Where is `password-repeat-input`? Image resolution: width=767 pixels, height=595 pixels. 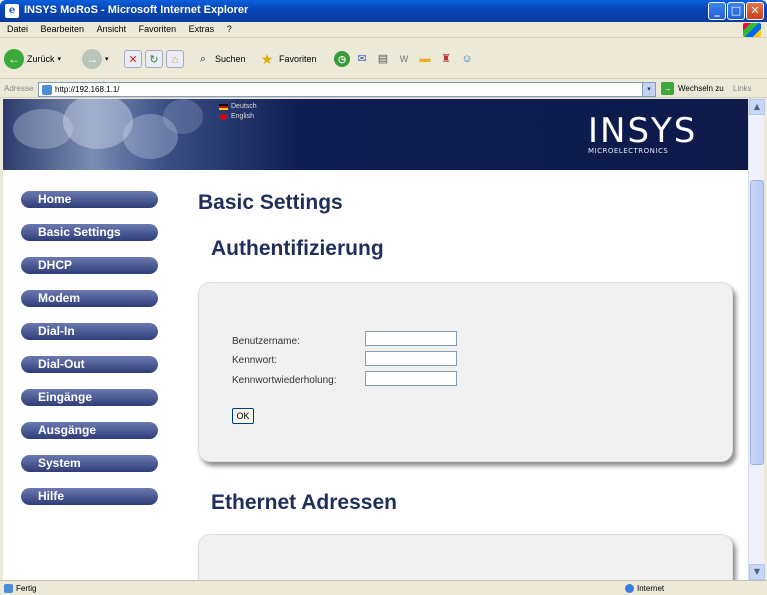
password-repeat-input is located at coordinates (411, 378).